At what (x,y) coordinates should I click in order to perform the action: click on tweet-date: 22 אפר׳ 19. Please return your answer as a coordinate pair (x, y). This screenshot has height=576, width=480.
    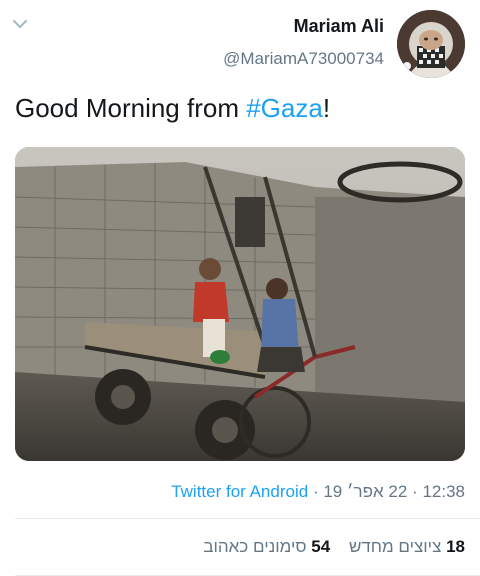
    Looking at the image, I should click on (365, 491).